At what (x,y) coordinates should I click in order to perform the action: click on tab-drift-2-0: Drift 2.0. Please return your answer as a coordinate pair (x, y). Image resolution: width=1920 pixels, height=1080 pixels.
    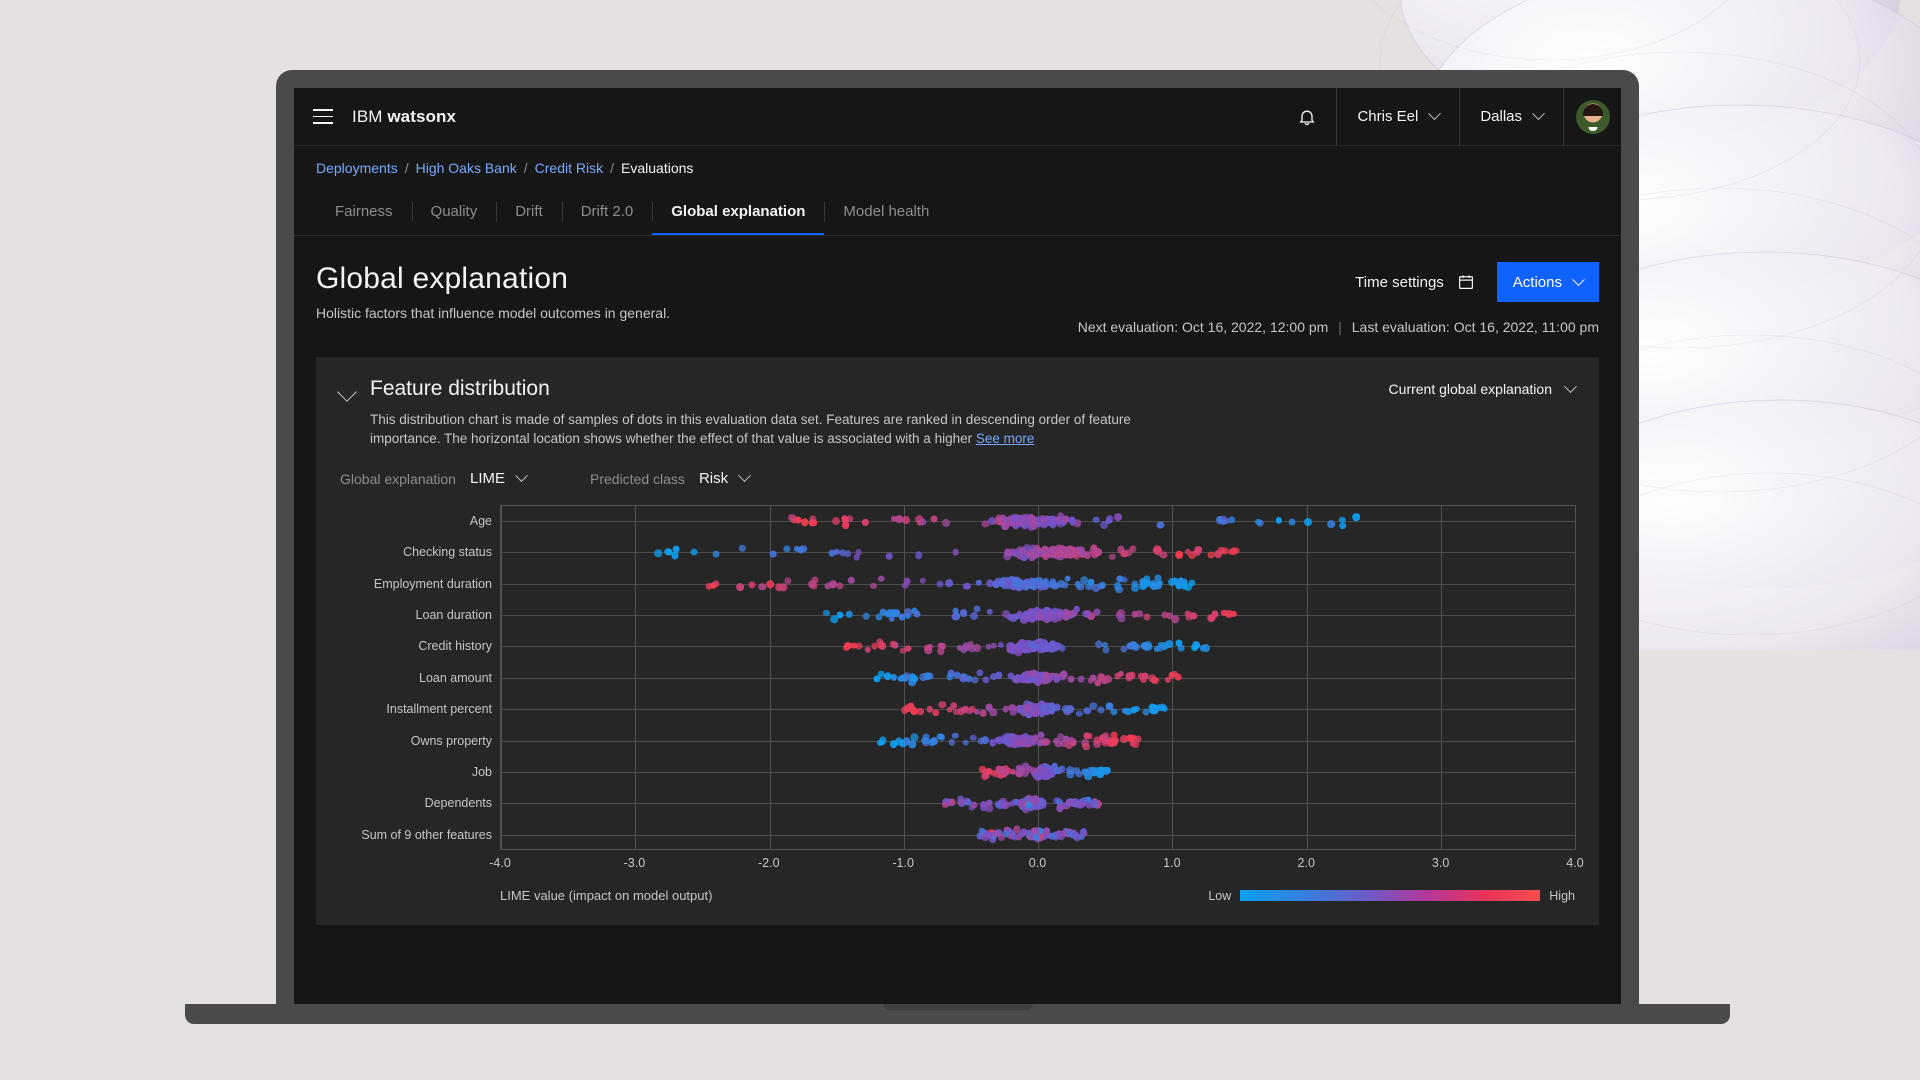
    Looking at the image, I should click on (607, 212).